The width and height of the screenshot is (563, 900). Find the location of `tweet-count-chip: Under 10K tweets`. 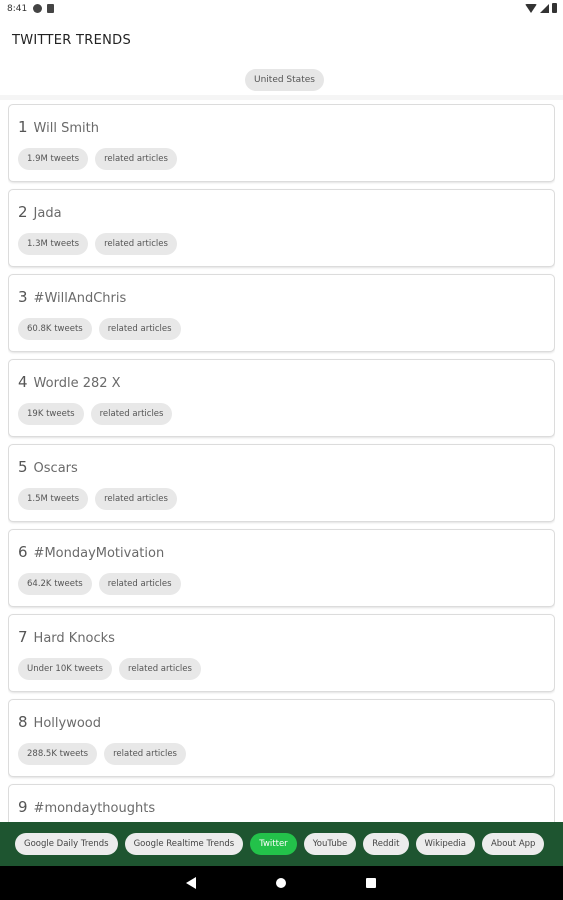

tweet-count-chip: Under 10K tweets is located at coordinates (65, 669).